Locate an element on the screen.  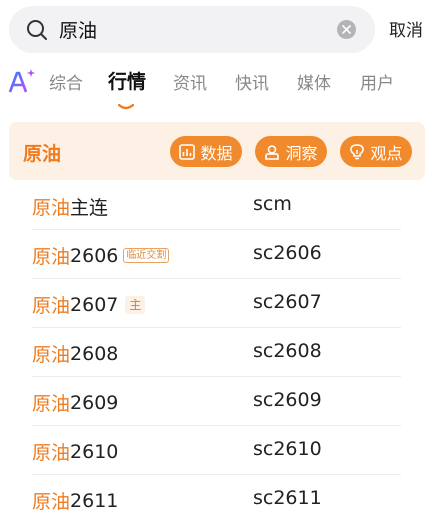
search-icon is located at coordinates (37, 30).